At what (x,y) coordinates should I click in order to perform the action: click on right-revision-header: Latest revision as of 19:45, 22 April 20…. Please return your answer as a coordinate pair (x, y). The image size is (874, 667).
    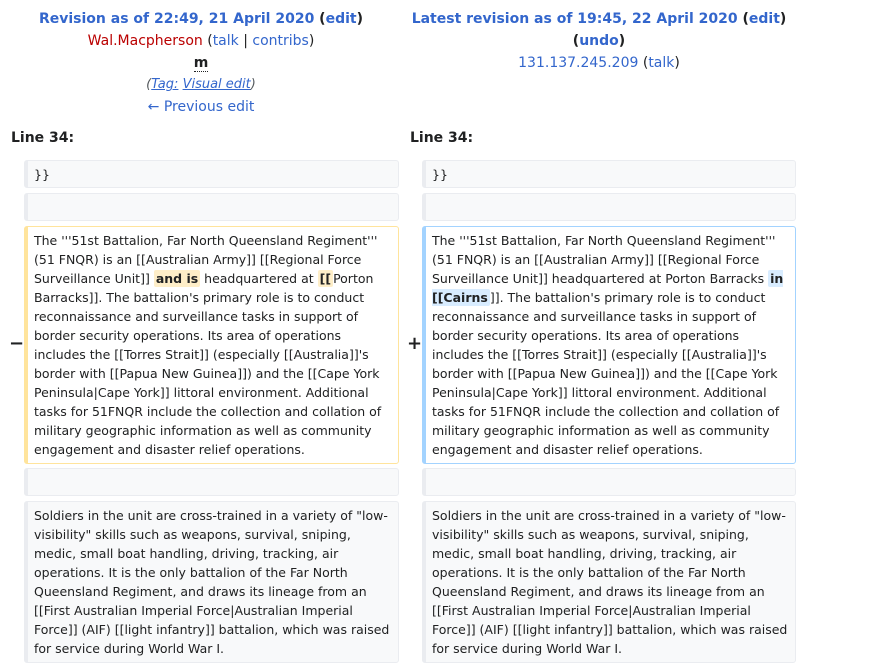
    Looking at the image, I should click on (599, 41).